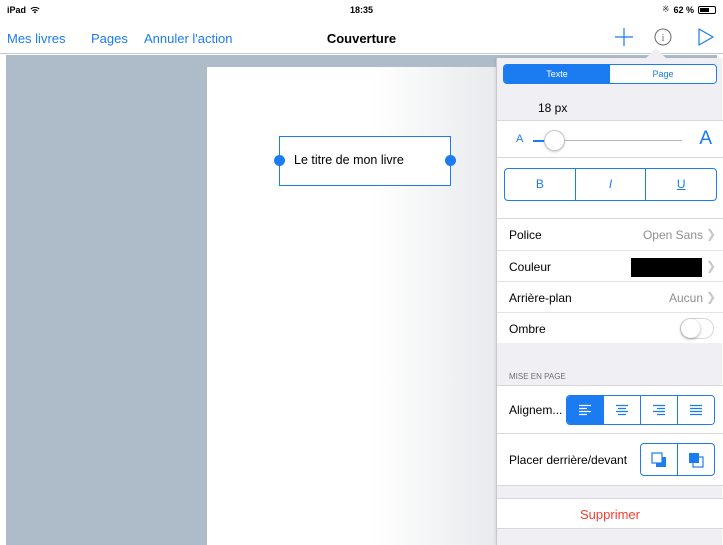 The width and height of the screenshot is (723, 545). I want to click on layer-order-segmented, so click(677, 459).